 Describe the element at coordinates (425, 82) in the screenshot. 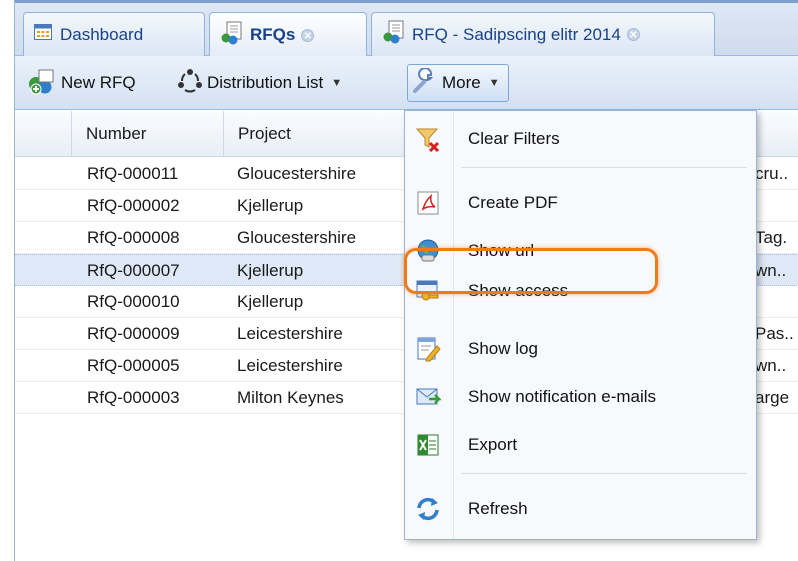

I see `wrench-icon` at that location.